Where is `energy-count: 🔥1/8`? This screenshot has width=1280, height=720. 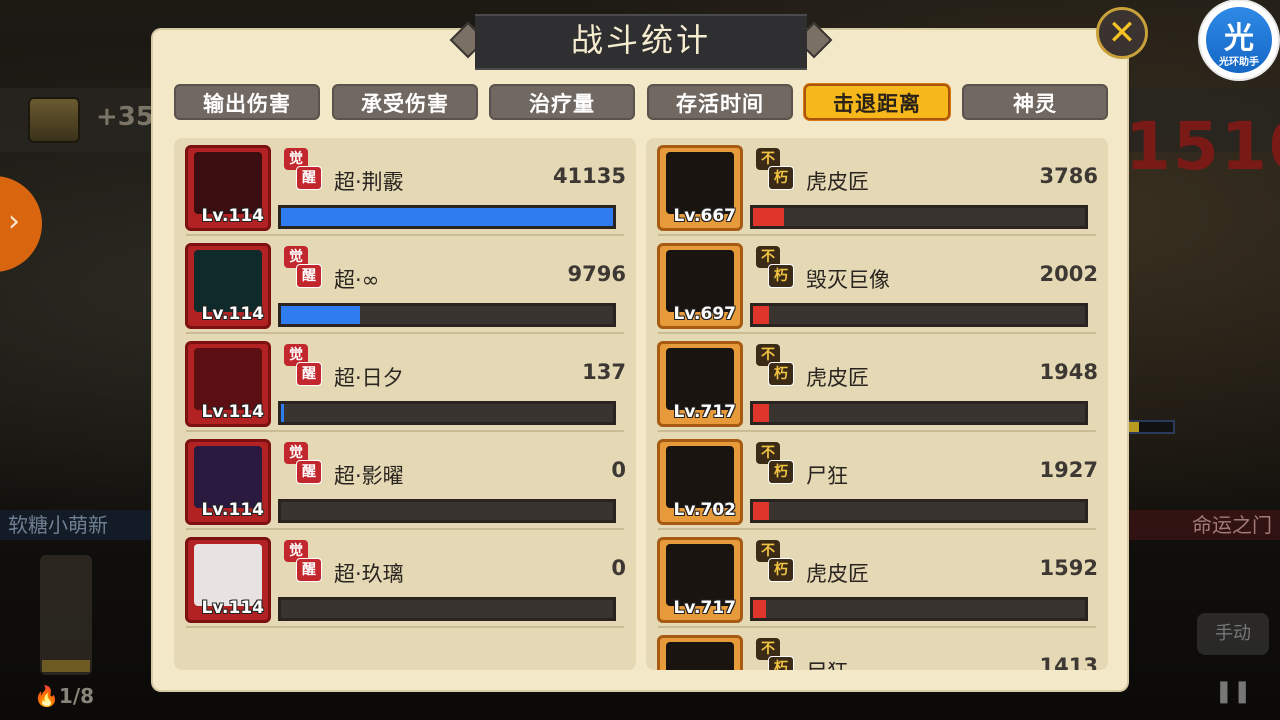
energy-count: 🔥1/8 is located at coordinates (64, 696).